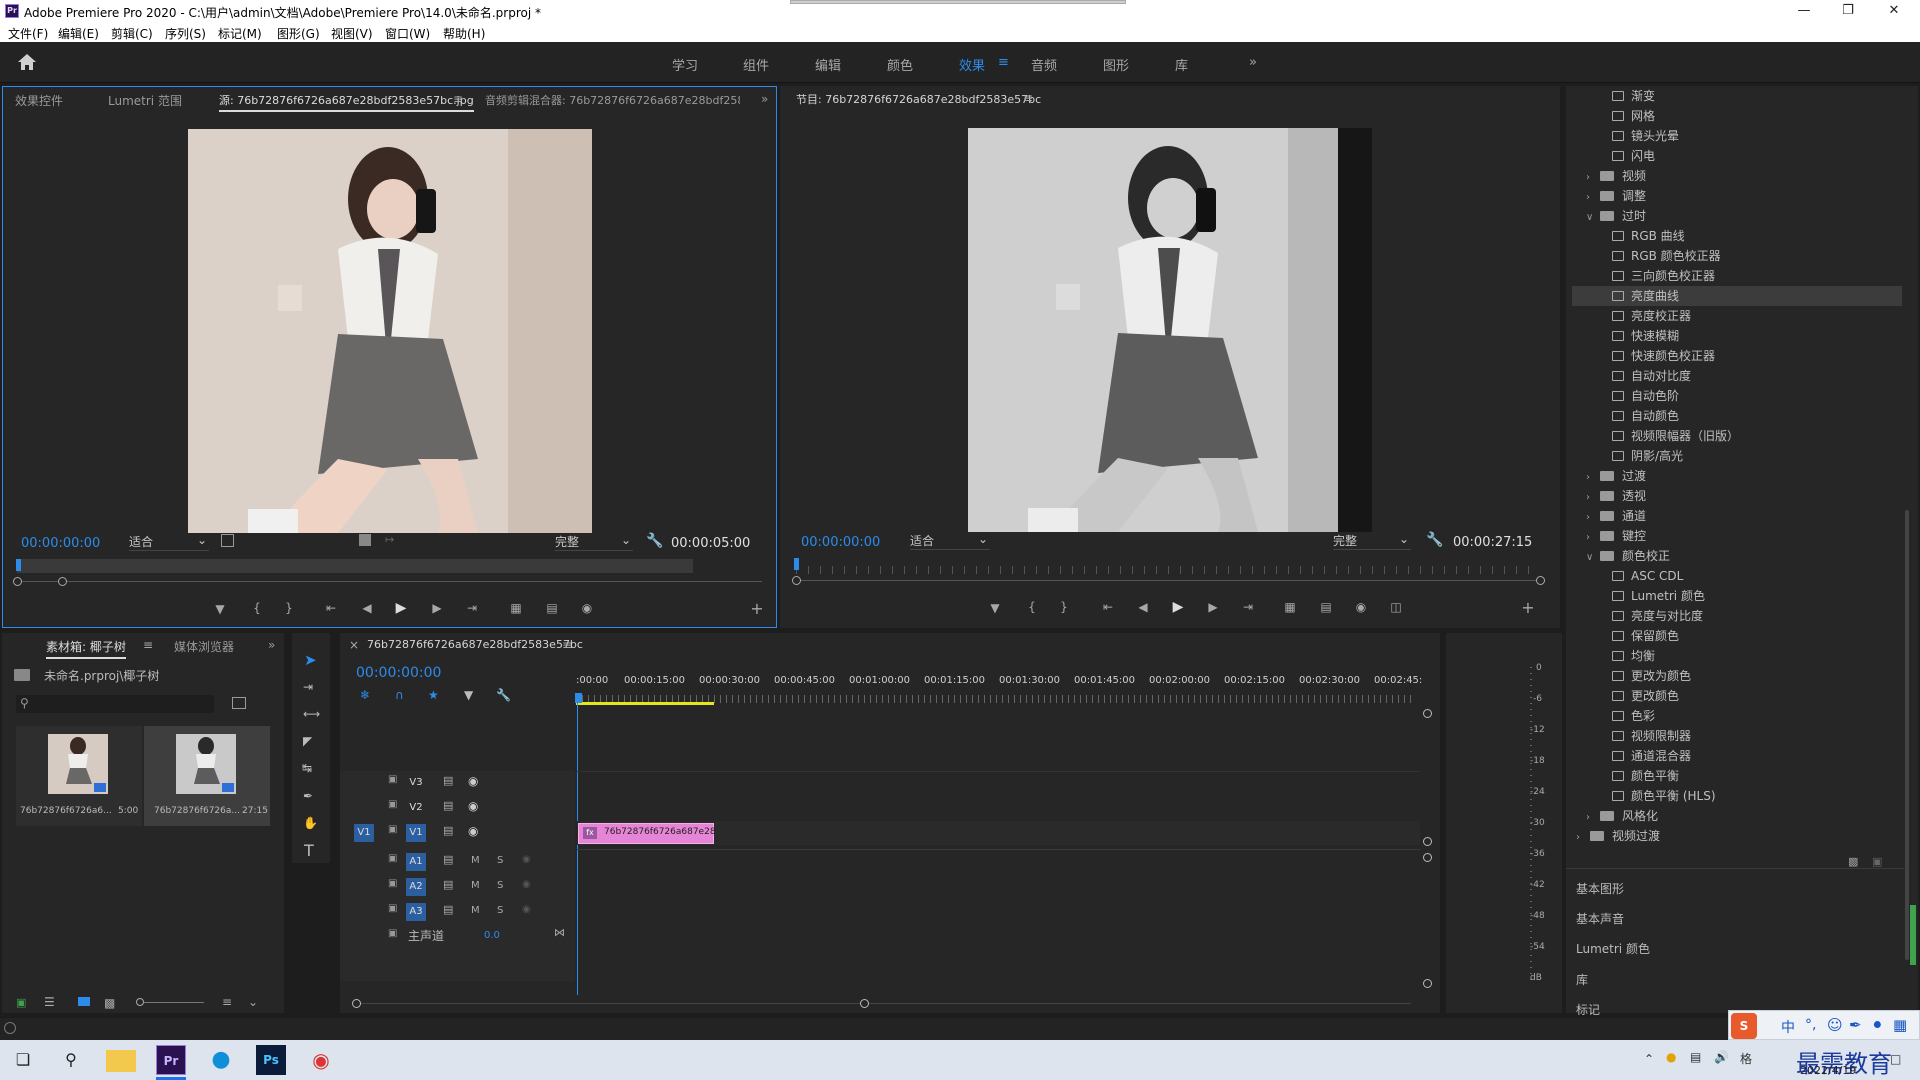  What do you see at coordinates (1044, 64) in the screenshot?
I see `workspace-audio: 音频` at bounding box center [1044, 64].